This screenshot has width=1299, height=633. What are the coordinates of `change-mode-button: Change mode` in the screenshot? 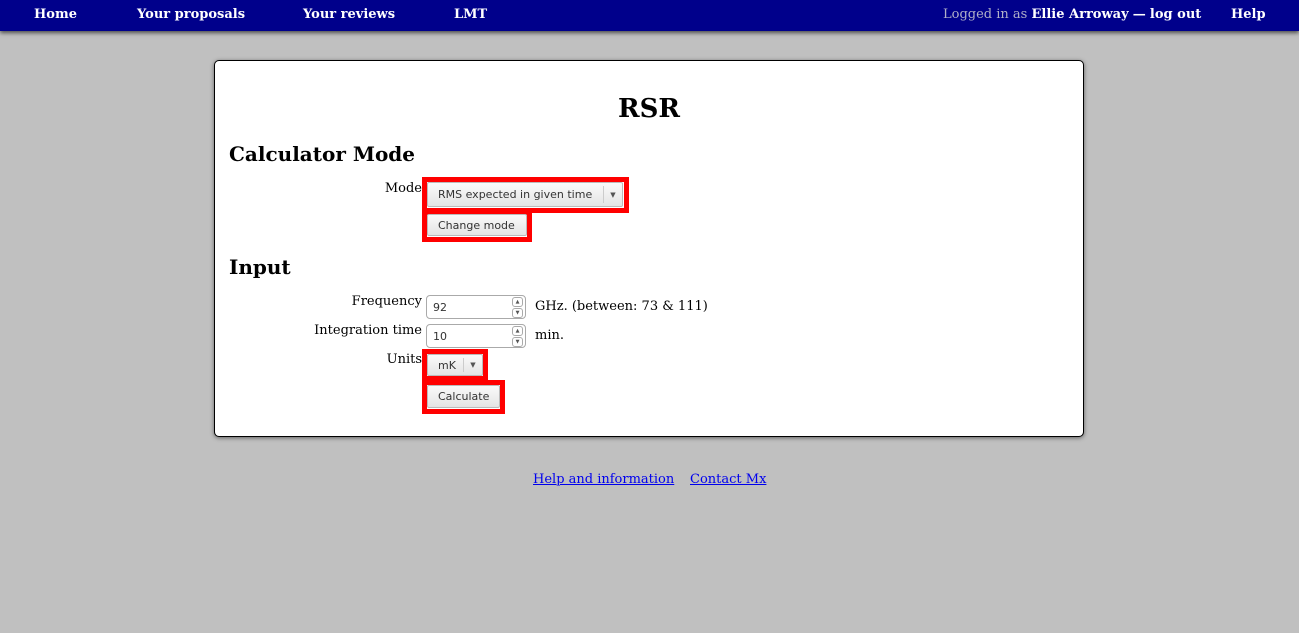 It's located at (477, 225).